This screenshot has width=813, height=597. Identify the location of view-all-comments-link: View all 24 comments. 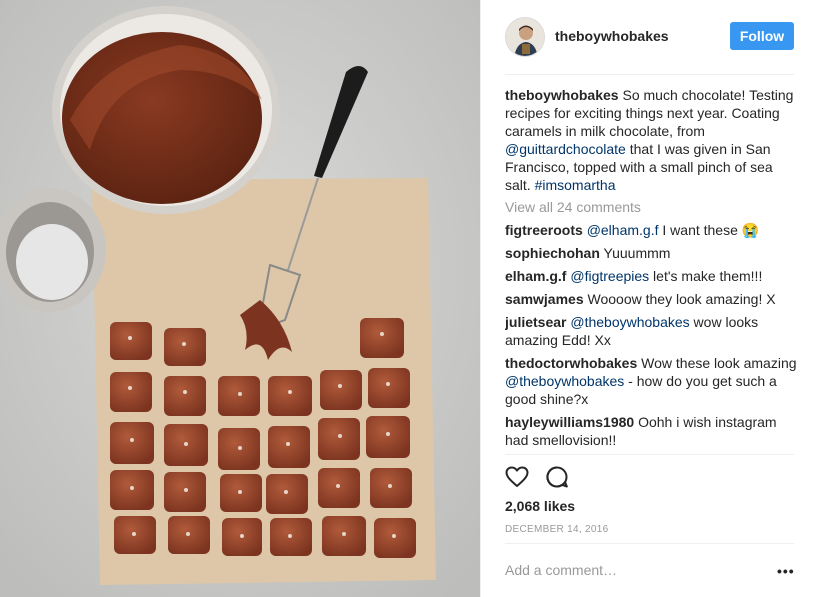
(651, 207).